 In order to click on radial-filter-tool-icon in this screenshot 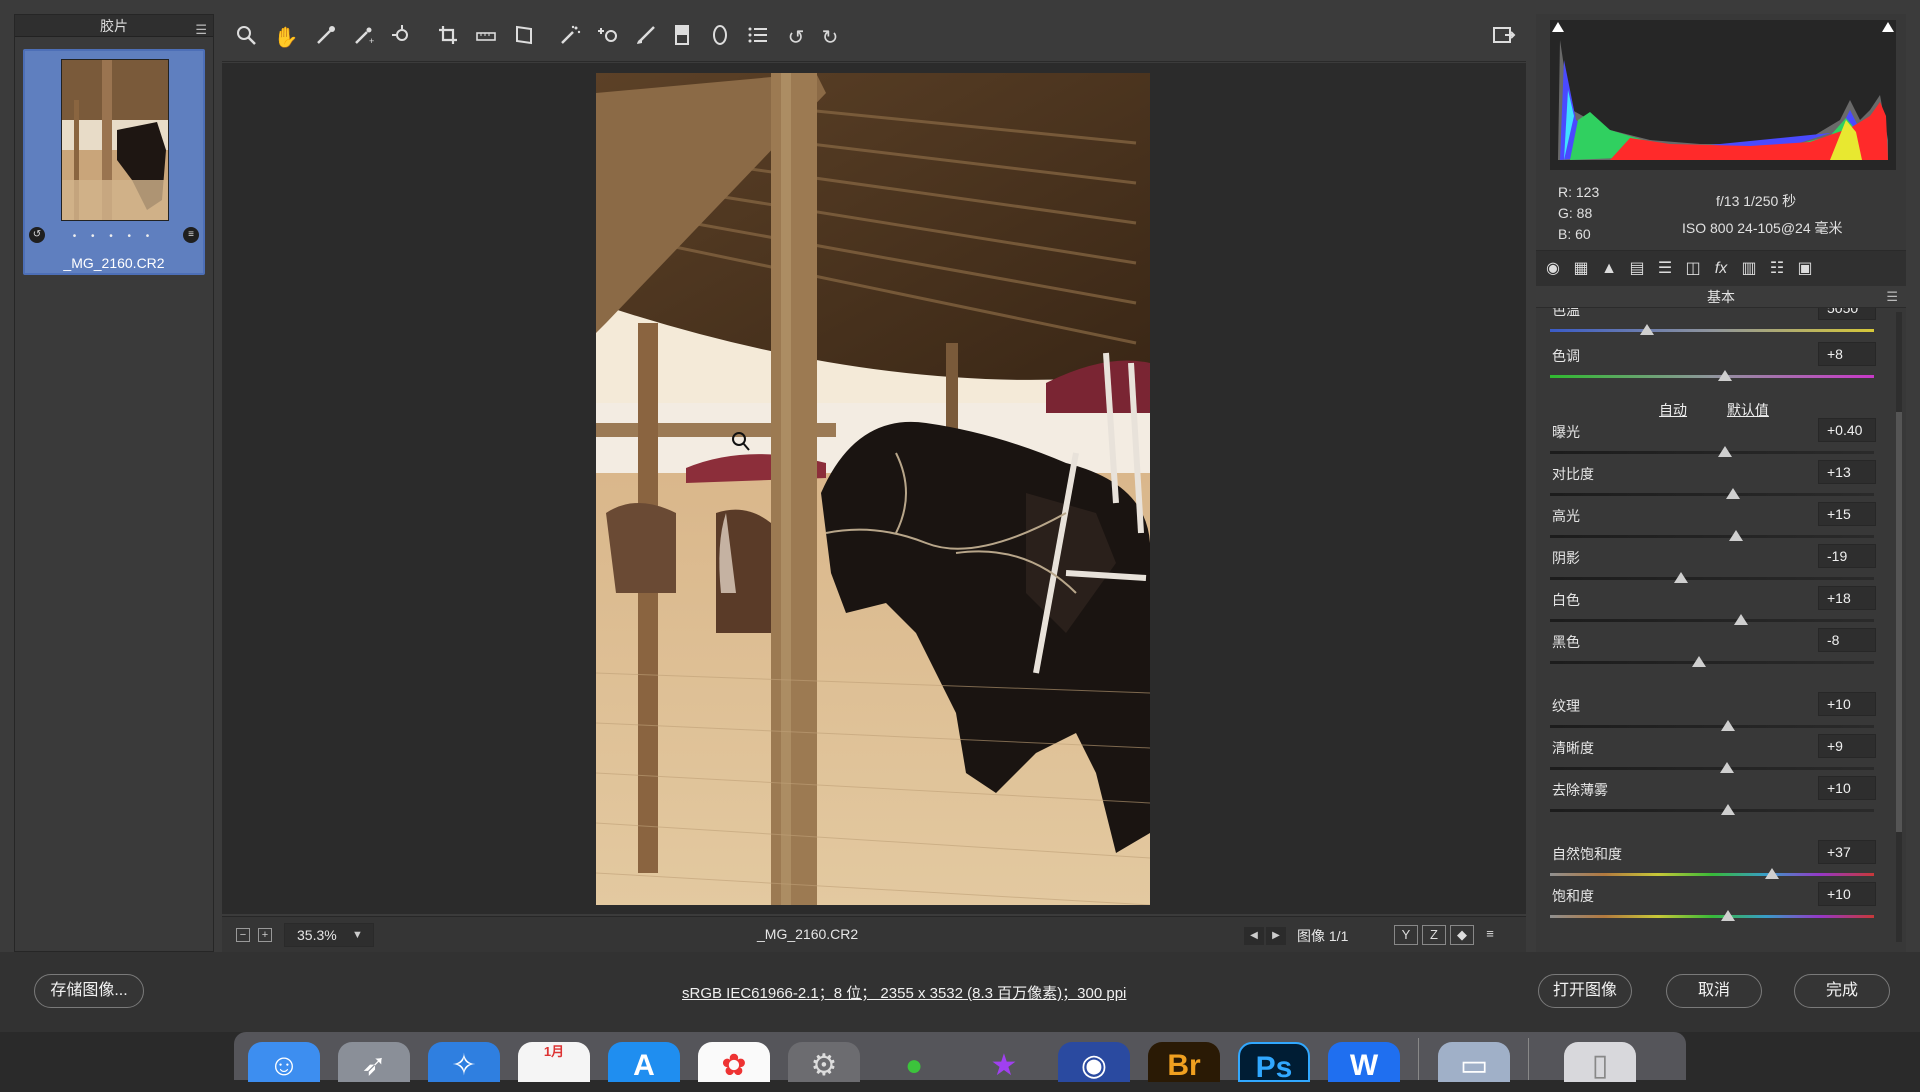, I will do `click(720, 38)`.